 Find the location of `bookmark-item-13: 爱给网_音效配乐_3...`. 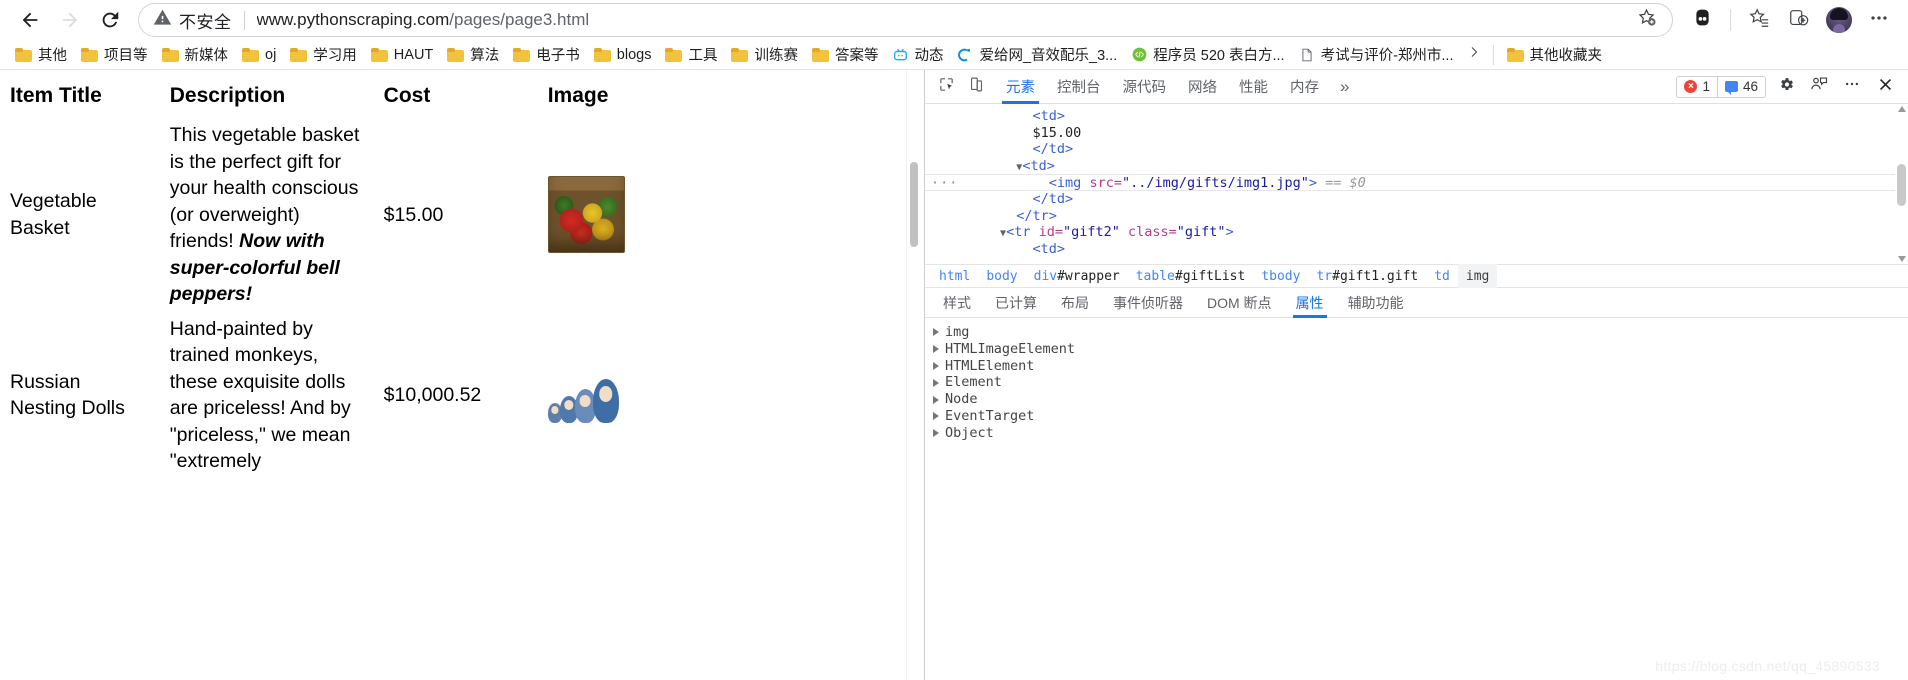

bookmark-item-13: 爱给网_音效配乐_3... is located at coordinates (1037, 54).